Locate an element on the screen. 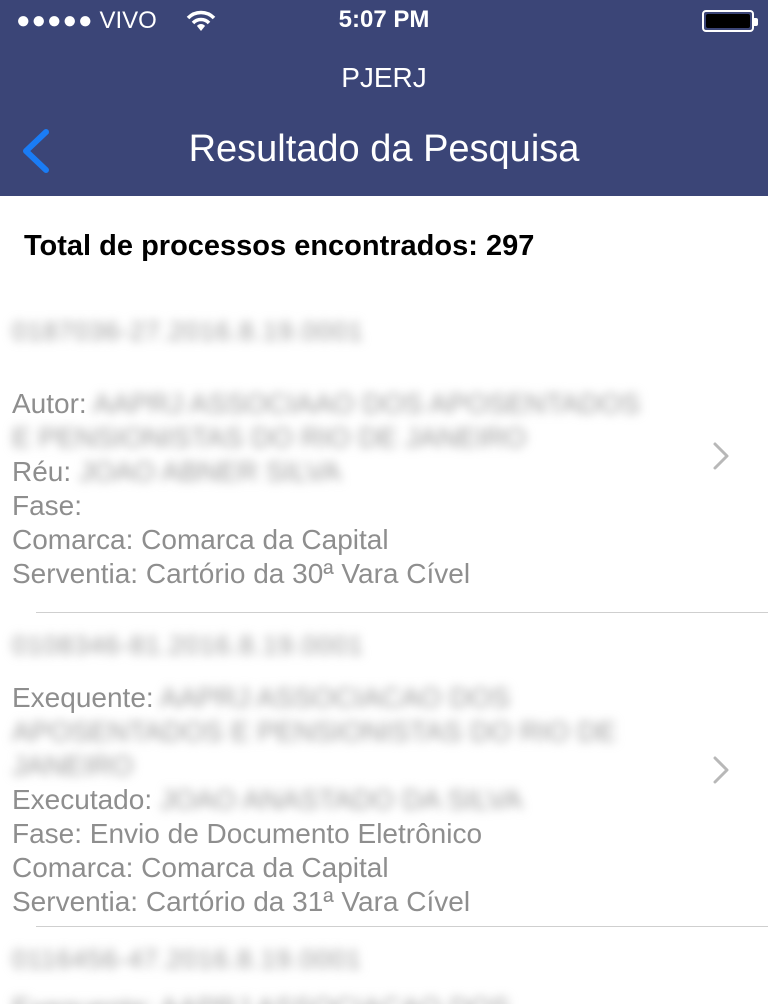 The width and height of the screenshot is (768, 1004). serventia-line: Serventia: Cartório da 31ª Vara Cível is located at coordinates (241, 901).